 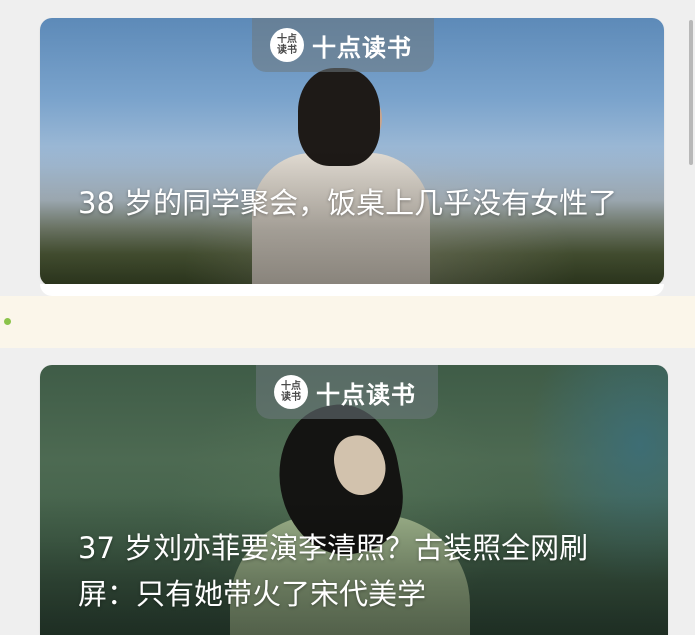 I want to click on content-divider-strip, so click(x=347, y=322).